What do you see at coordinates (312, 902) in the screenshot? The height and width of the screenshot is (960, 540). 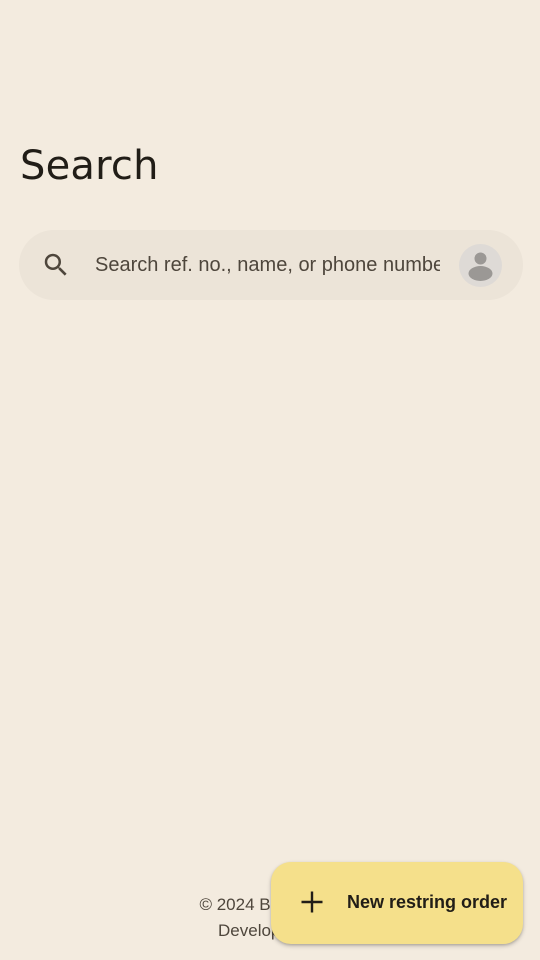 I see `plus-icon` at bounding box center [312, 902].